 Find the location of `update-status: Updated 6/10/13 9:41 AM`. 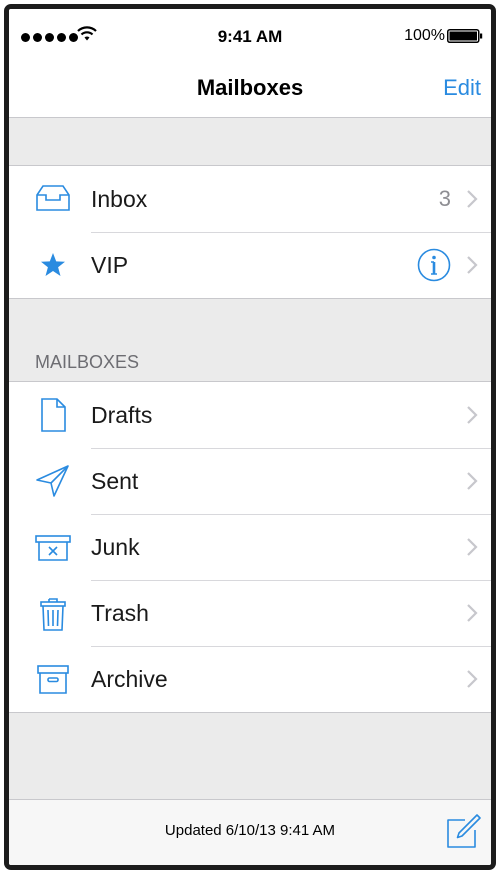

update-status: Updated 6/10/13 9:41 AM is located at coordinates (250, 830).